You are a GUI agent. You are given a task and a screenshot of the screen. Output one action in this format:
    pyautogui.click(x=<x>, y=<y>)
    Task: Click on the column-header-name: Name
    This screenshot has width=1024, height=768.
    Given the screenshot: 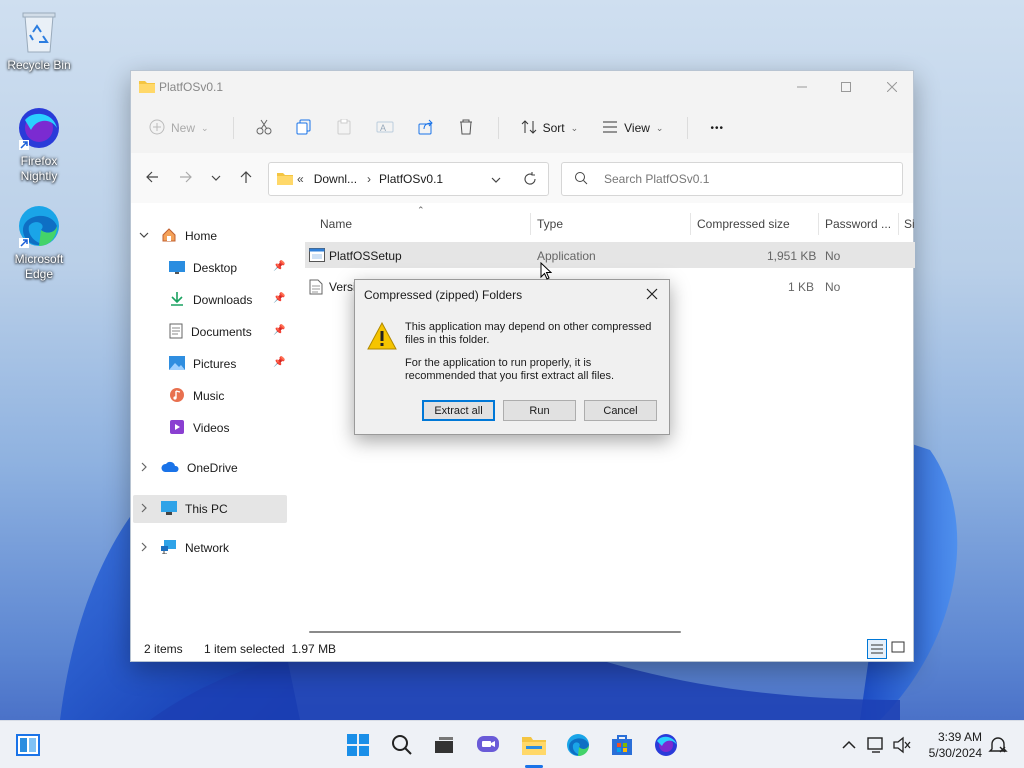 What is the action you would take?
    pyautogui.click(x=336, y=224)
    